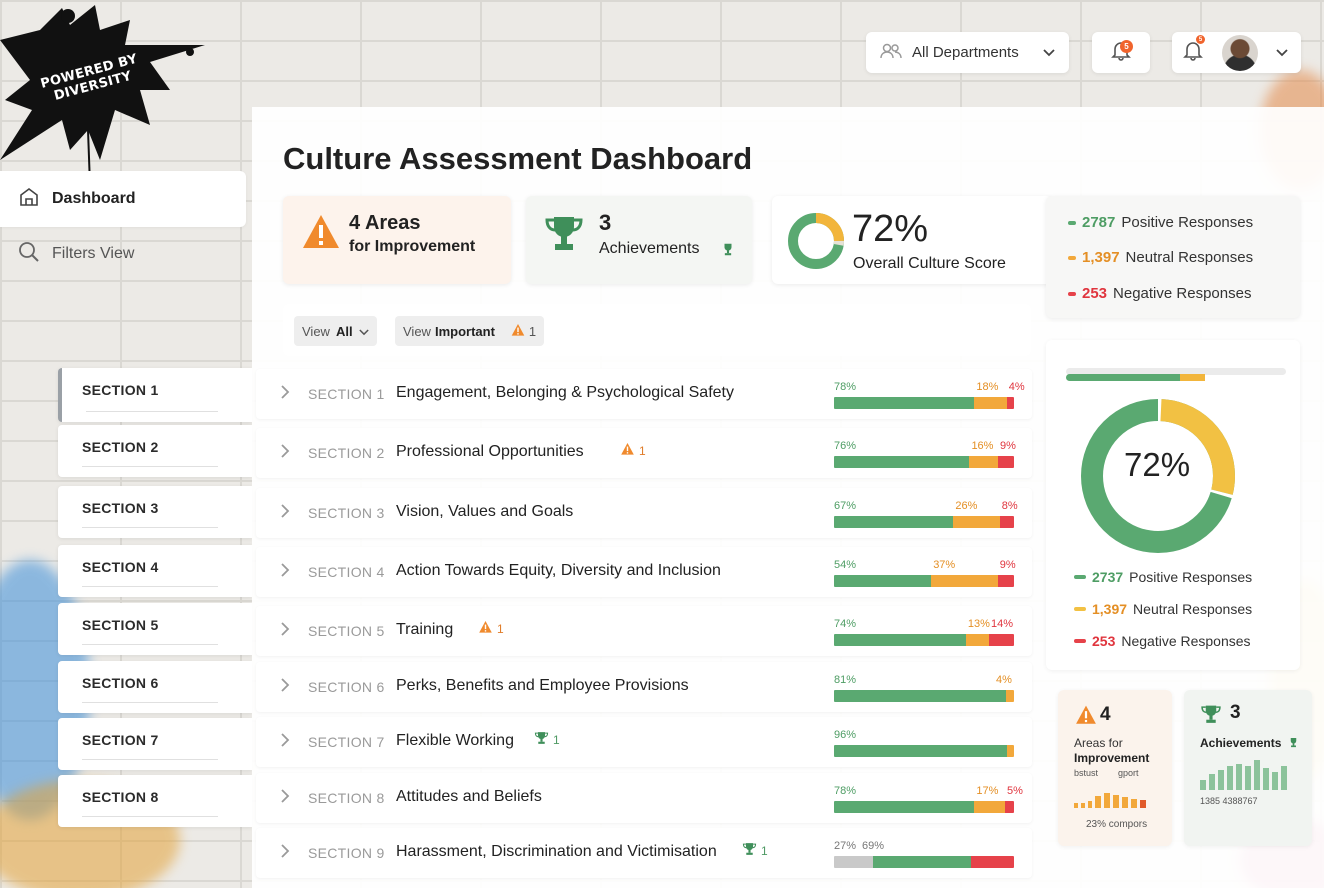  I want to click on dashboard-icon, so click(29, 199).